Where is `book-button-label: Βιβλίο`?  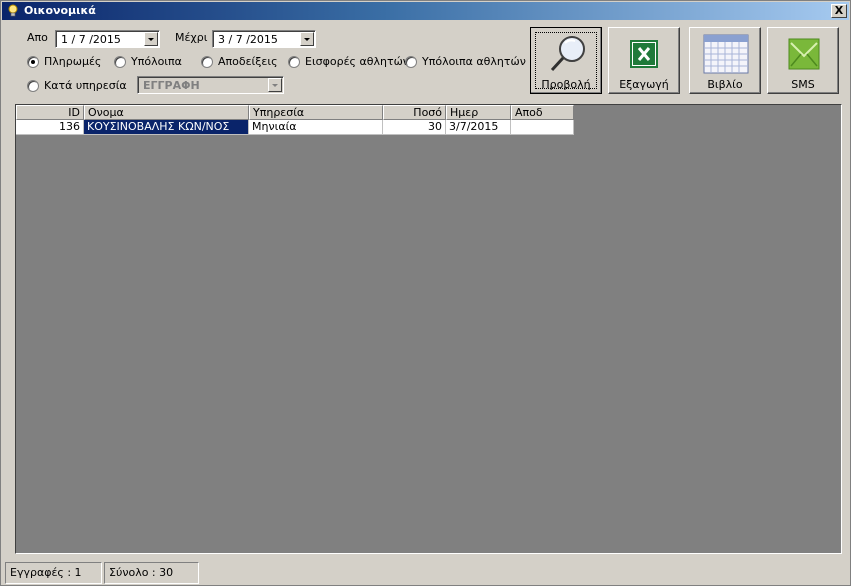
book-button-label: Βιβλίο is located at coordinates (725, 84).